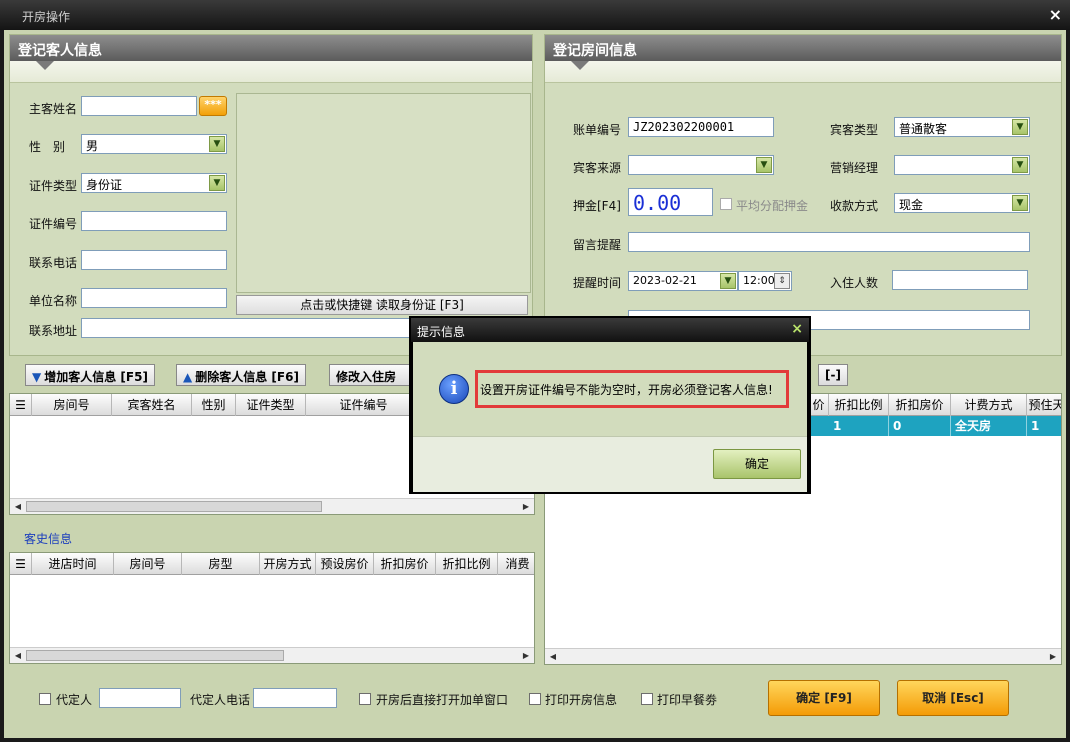  Describe the element at coordinates (962, 203) in the screenshot. I see `pay-select: 现金 ▼` at that location.